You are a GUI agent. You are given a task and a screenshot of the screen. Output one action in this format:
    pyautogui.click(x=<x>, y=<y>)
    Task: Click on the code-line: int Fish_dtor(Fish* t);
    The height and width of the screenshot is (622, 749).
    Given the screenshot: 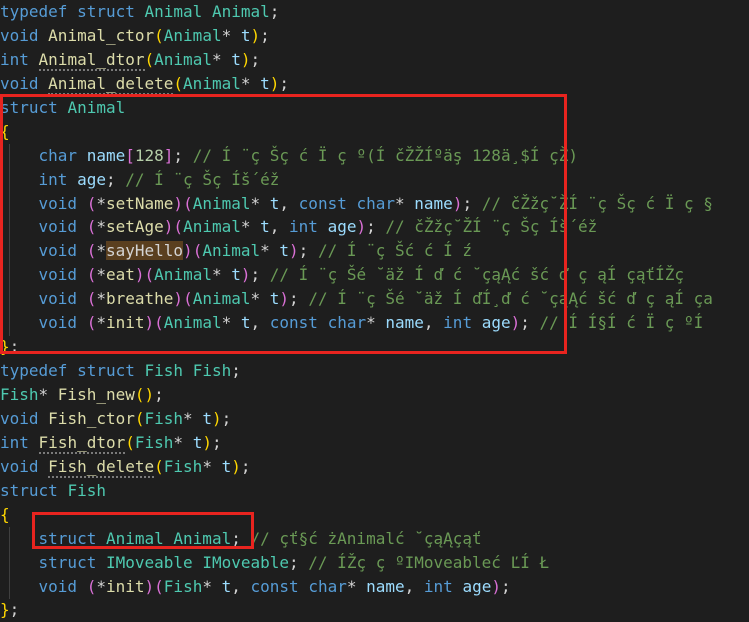 What is the action you would take?
    pyautogui.click(x=374, y=443)
    